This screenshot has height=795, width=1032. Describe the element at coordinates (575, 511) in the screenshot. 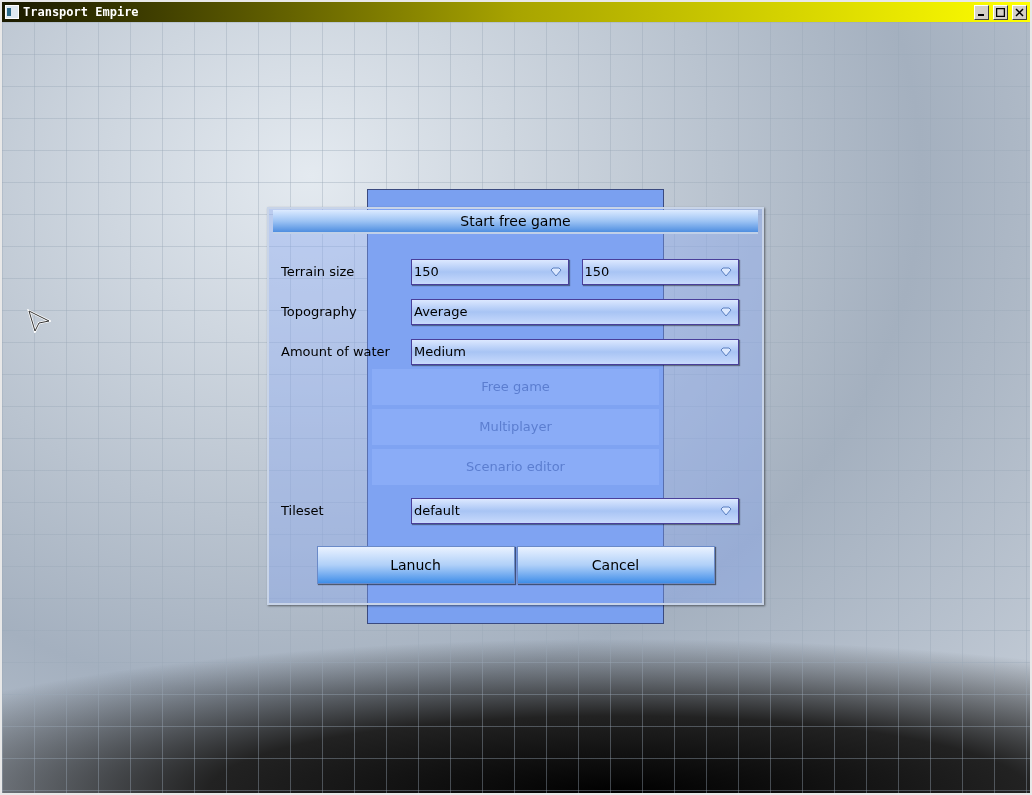

I see `dropdown: default` at that location.